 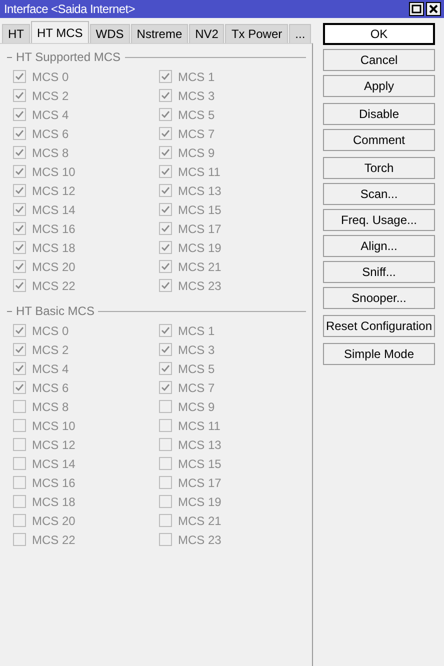 What do you see at coordinates (206, 33) in the screenshot?
I see `tab: NV2` at bounding box center [206, 33].